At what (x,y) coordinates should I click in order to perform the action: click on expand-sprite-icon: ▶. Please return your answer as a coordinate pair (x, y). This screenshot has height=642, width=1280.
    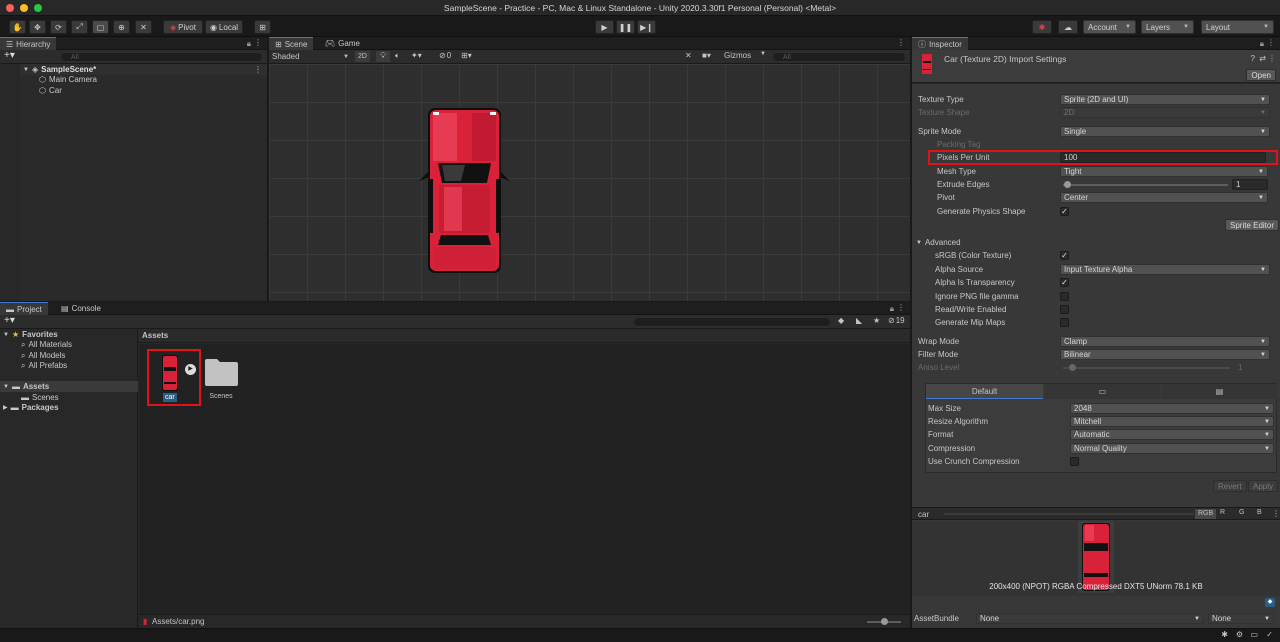
    Looking at the image, I should click on (190, 369).